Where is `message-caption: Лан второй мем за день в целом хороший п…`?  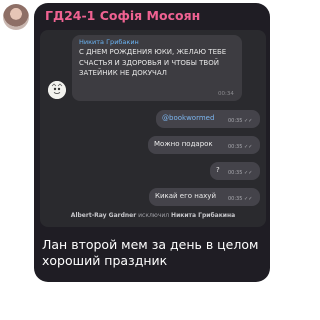
message-caption: Лан второй мем за день в целом хороший п… is located at coordinates (150, 252).